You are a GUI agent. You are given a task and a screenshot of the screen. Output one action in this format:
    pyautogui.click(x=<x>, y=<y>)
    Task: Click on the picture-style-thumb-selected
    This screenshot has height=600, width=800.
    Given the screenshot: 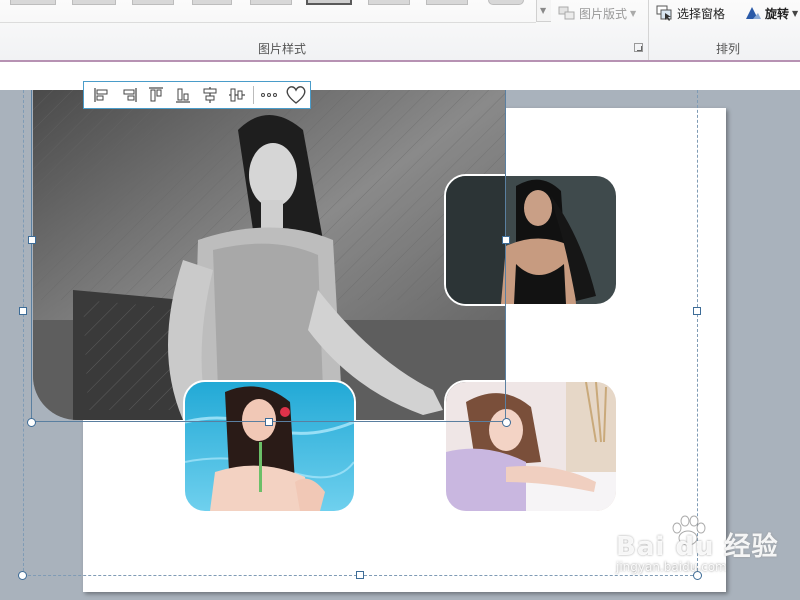 What is the action you would take?
    pyautogui.click(x=329, y=2)
    